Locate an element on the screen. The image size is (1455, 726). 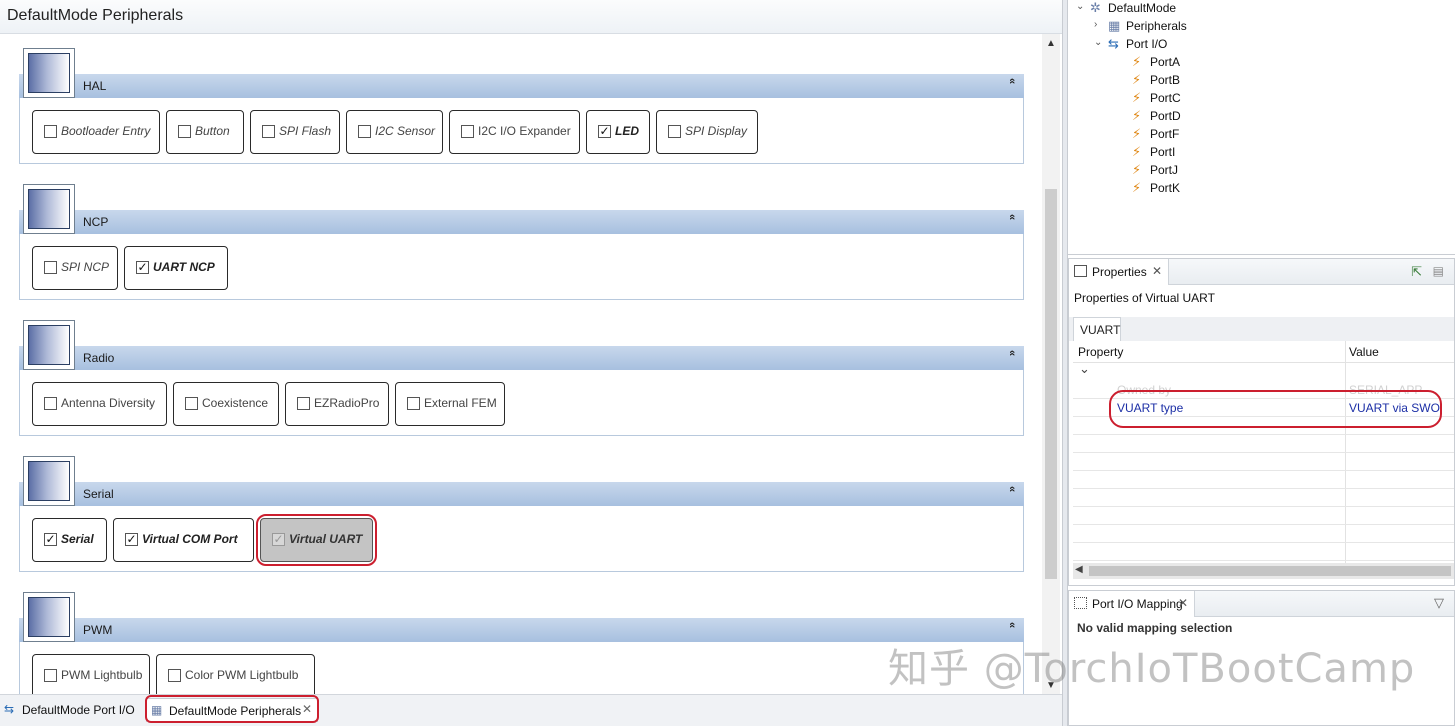
module-label: SPI NCP is located at coordinates (85, 267).